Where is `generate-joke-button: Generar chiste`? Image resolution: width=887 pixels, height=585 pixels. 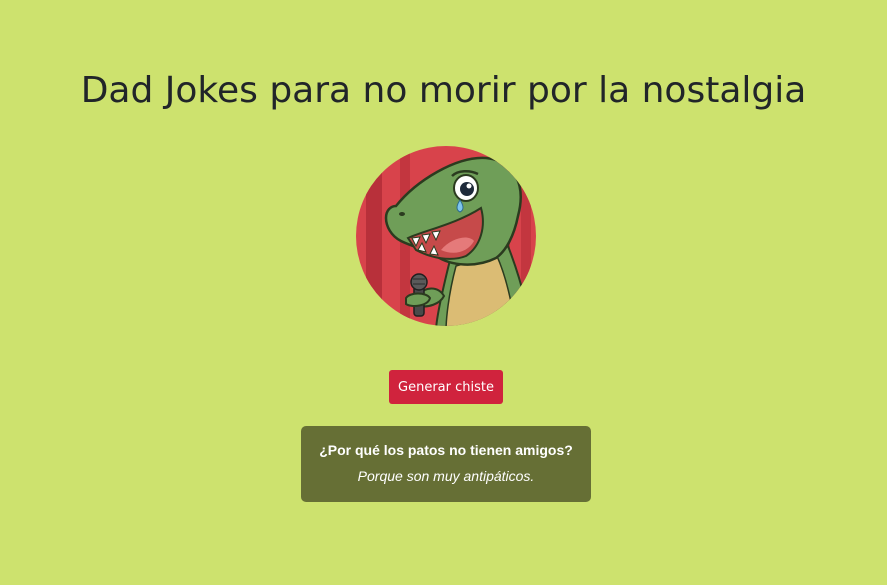 generate-joke-button: Generar chiste is located at coordinates (446, 387).